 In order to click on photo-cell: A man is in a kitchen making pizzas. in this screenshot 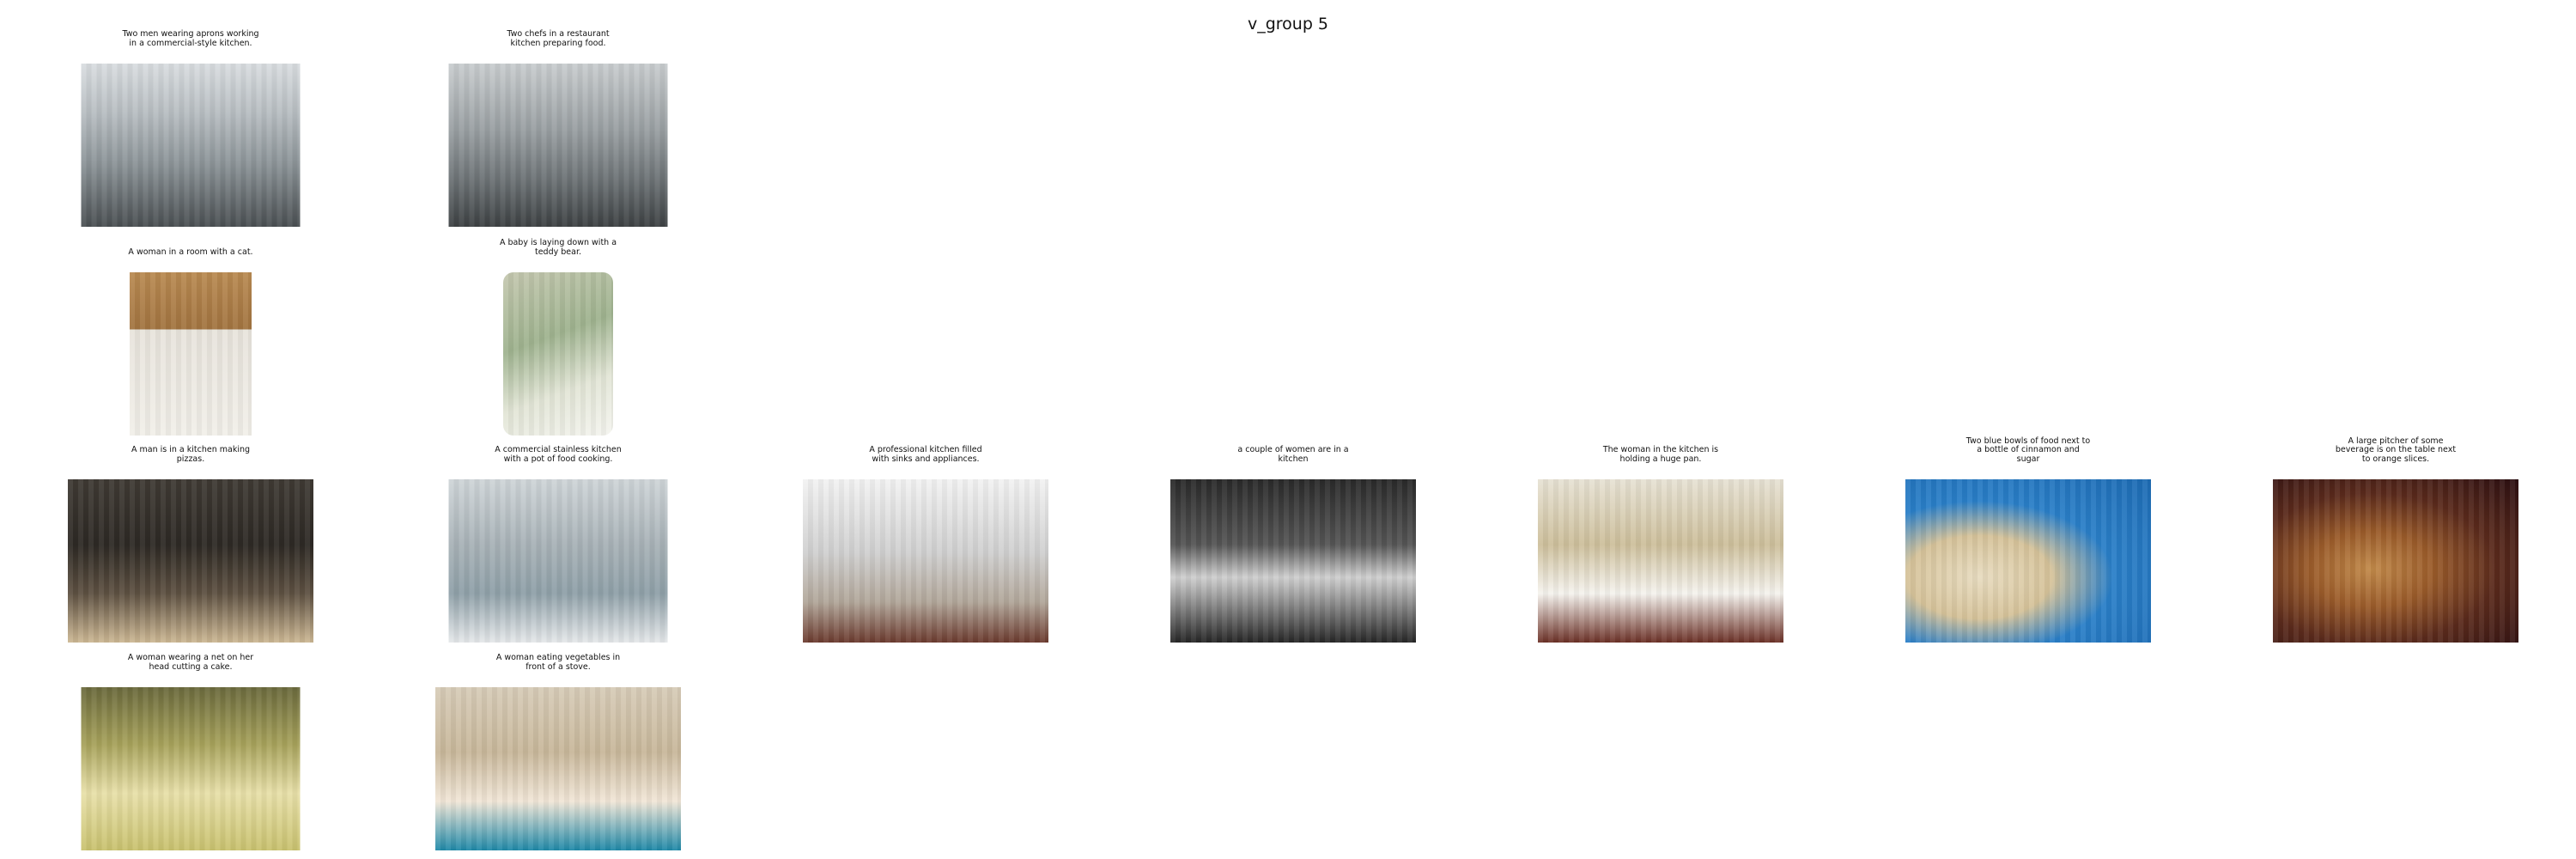, I will do `click(191, 541)`.